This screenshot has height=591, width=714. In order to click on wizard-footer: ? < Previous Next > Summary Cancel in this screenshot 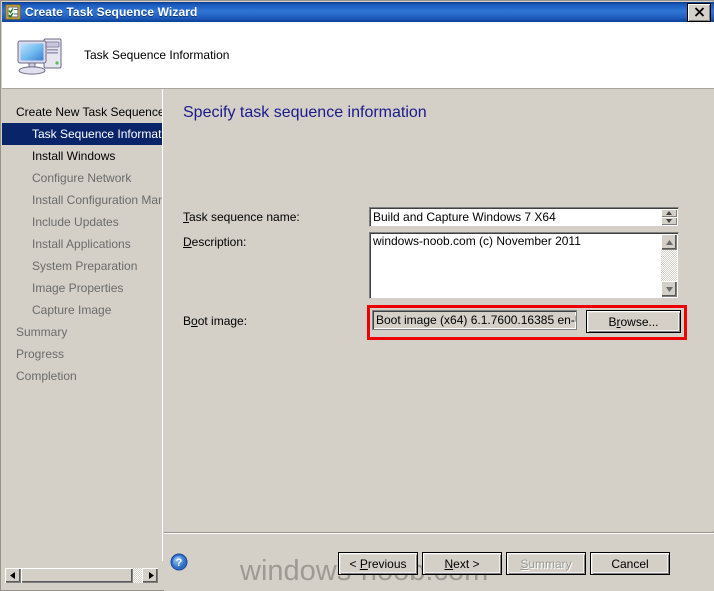, I will do `click(439, 562)`.